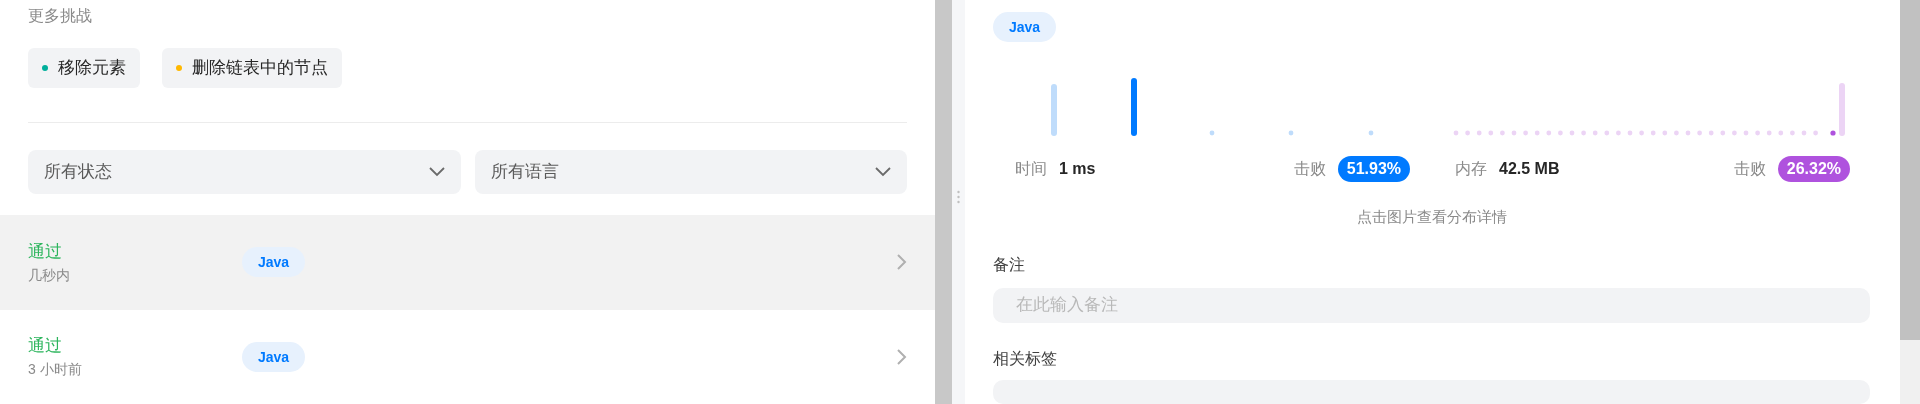 Image resolution: width=1920 pixels, height=404 pixels. What do you see at coordinates (467, 262) in the screenshot?
I see `submission-row: 通过 几秒内 Java` at bounding box center [467, 262].